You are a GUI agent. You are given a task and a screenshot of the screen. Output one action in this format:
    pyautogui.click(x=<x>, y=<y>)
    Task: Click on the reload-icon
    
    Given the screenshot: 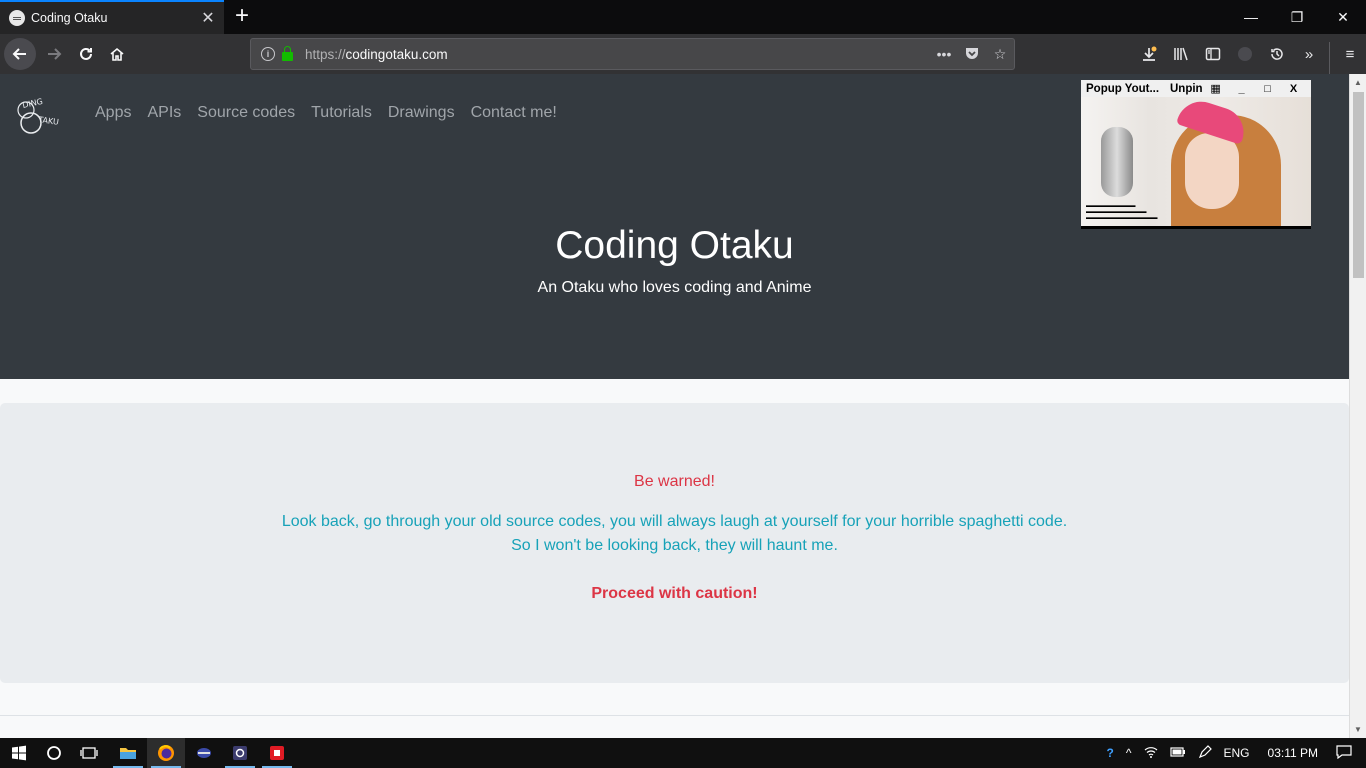 What is the action you would take?
    pyautogui.click(x=86, y=53)
    